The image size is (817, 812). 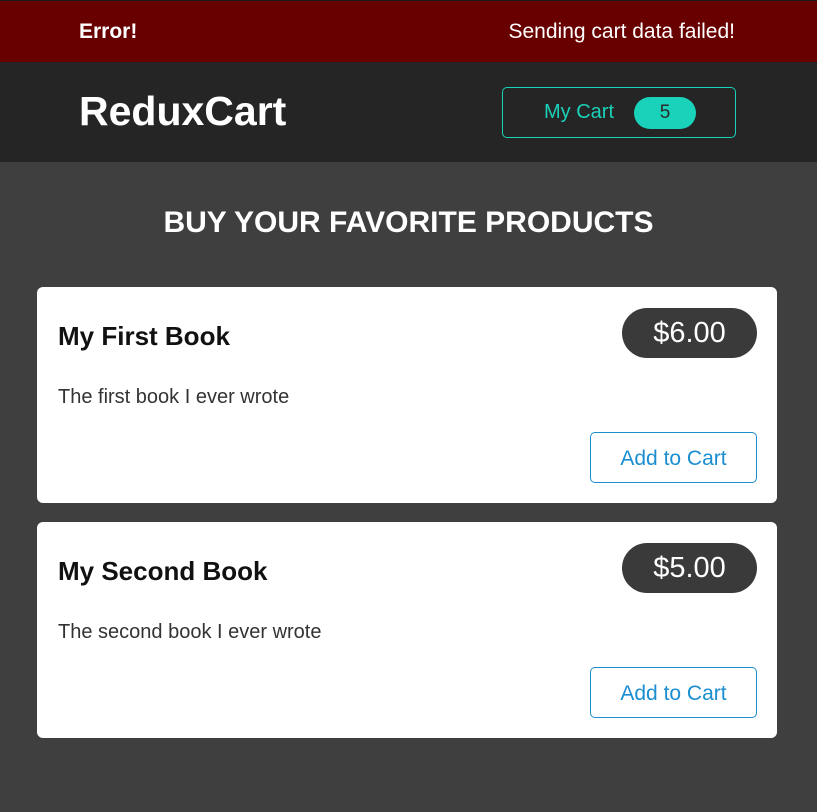 I want to click on error-notification: Error! Sending cart data failed!, so click(x=408, y=31).